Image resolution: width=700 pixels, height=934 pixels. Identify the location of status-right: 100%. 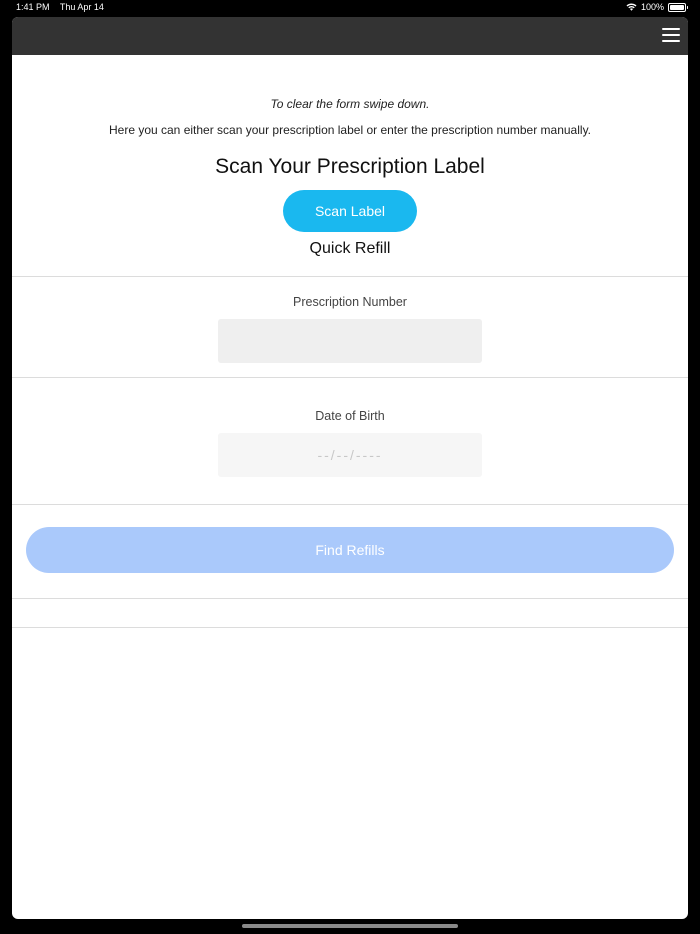
(657, 7).